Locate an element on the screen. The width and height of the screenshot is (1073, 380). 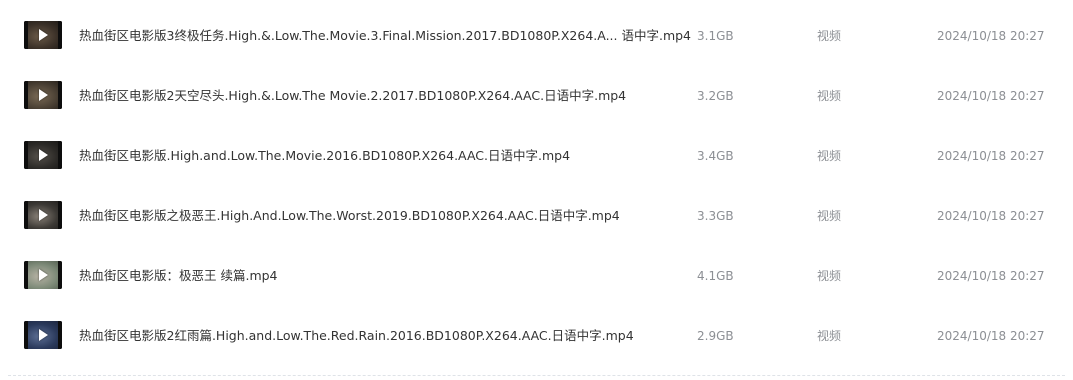
file-size: 3.2GB is located at coordinates (715, 96).